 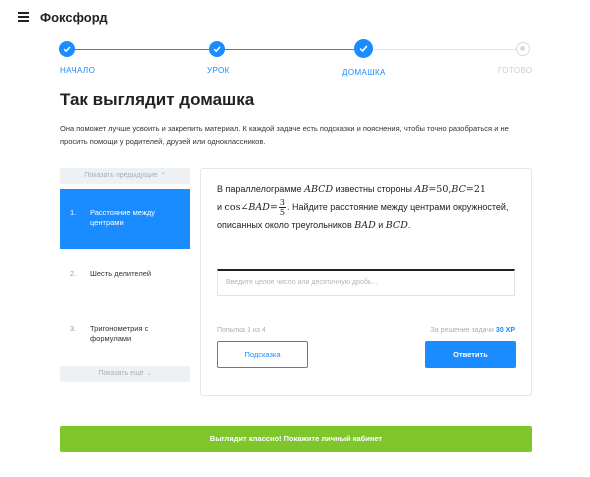 What do you see at coordinates (232, 207) in the screenshot?
I see `math-cos: cos` at bounding box center [232, 207].